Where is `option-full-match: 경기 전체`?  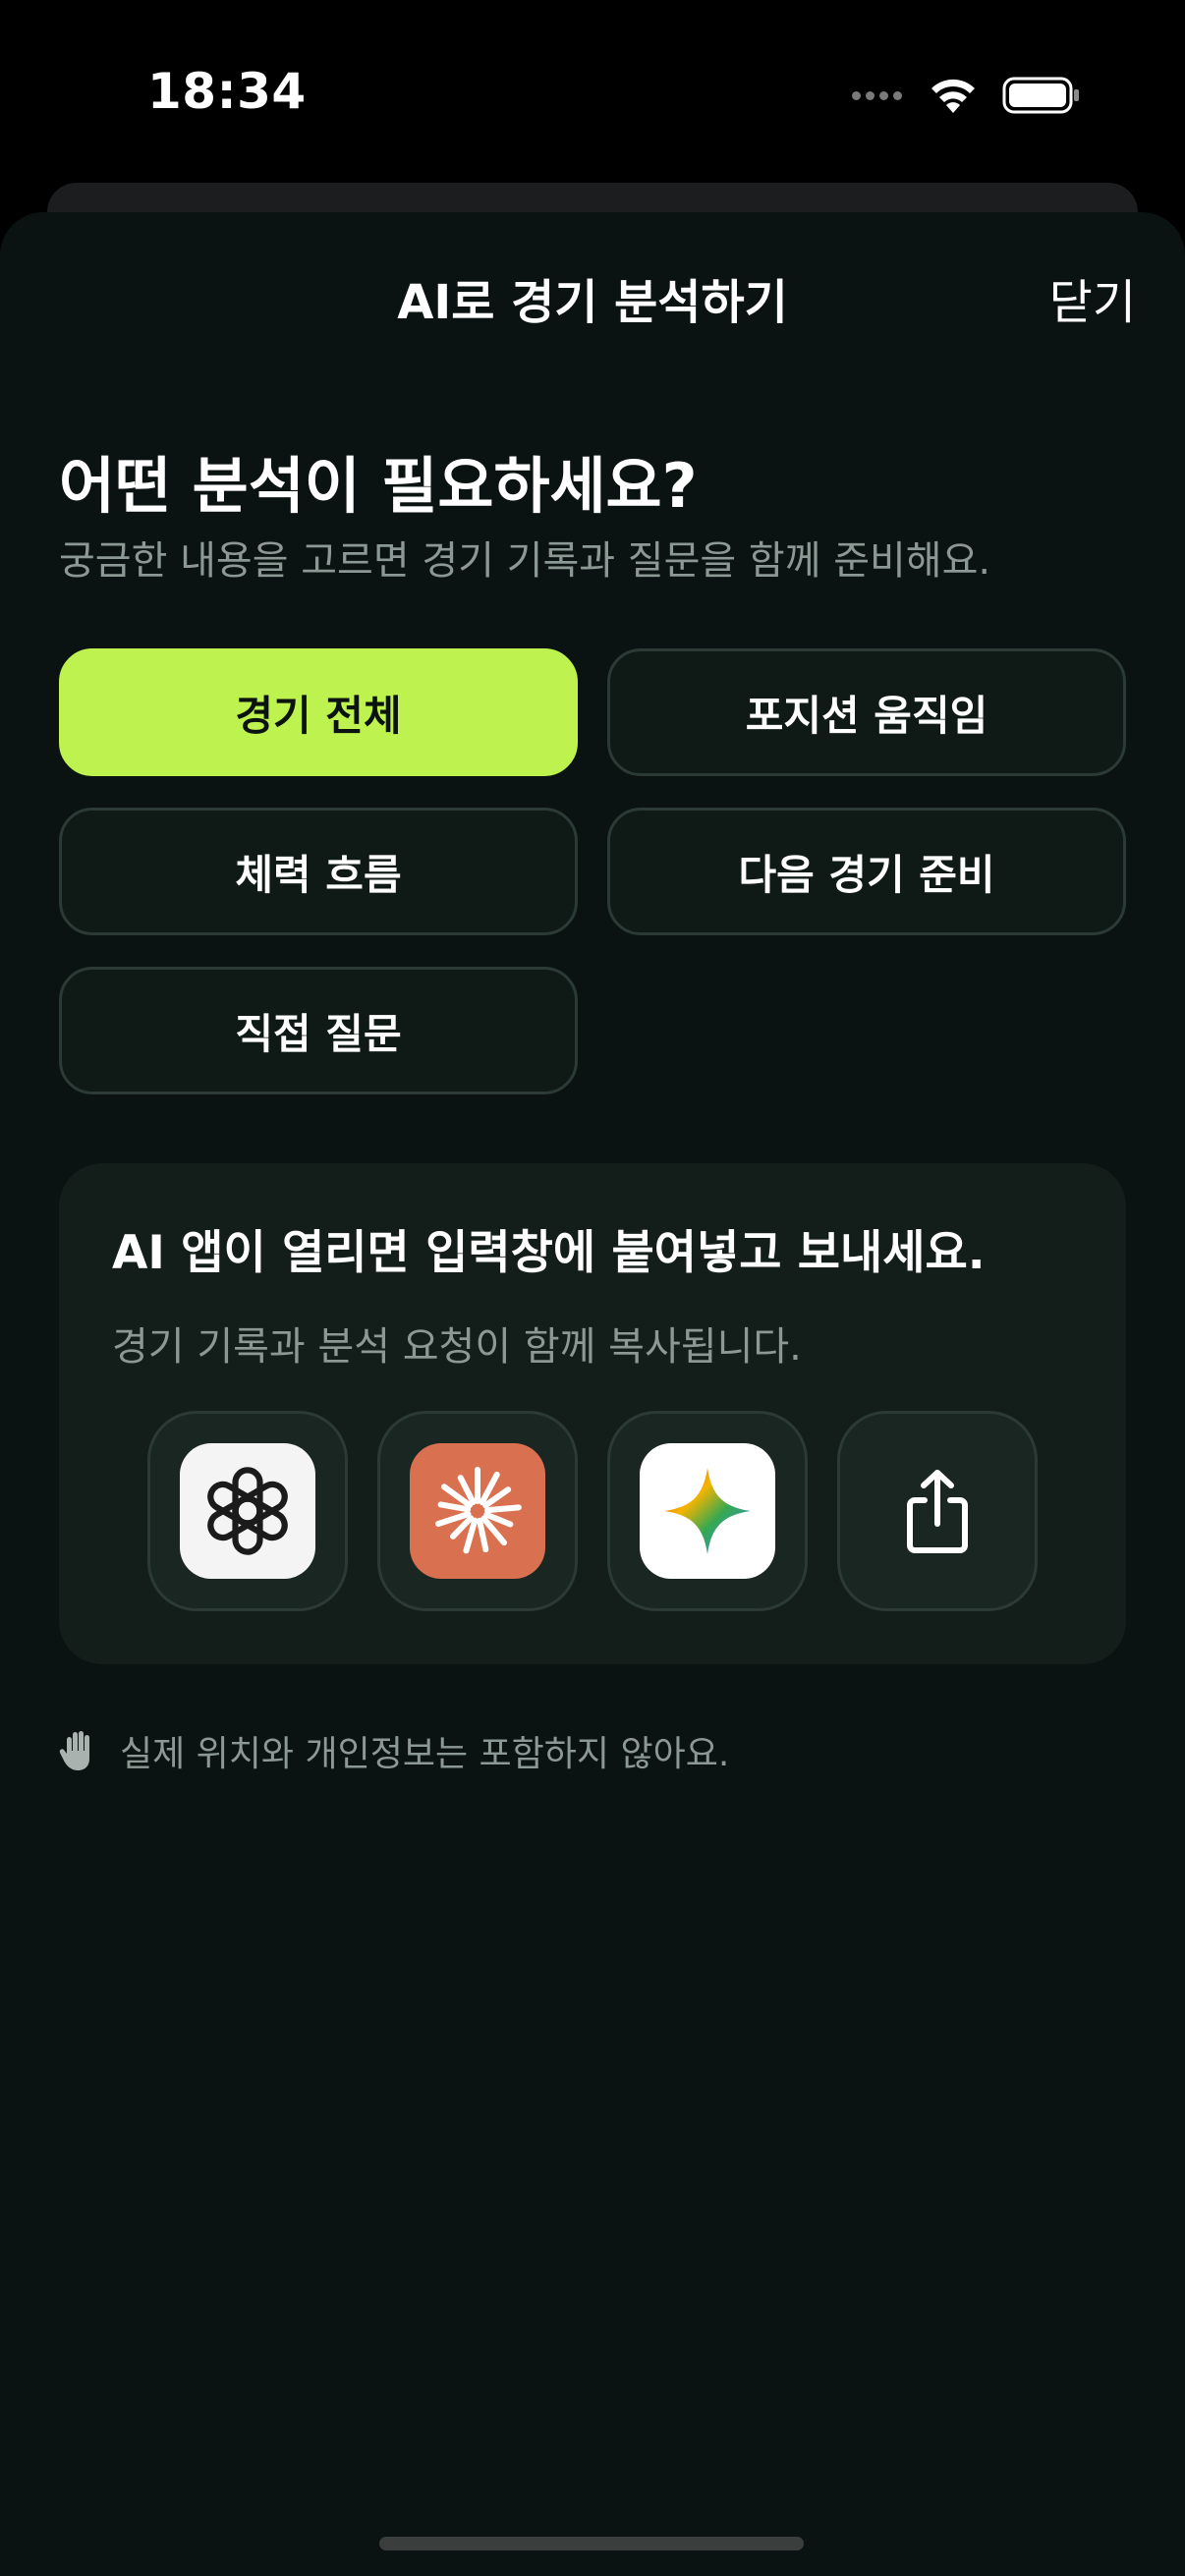 option-full-match: 경기 전체 is located at coordinates (319, 712).